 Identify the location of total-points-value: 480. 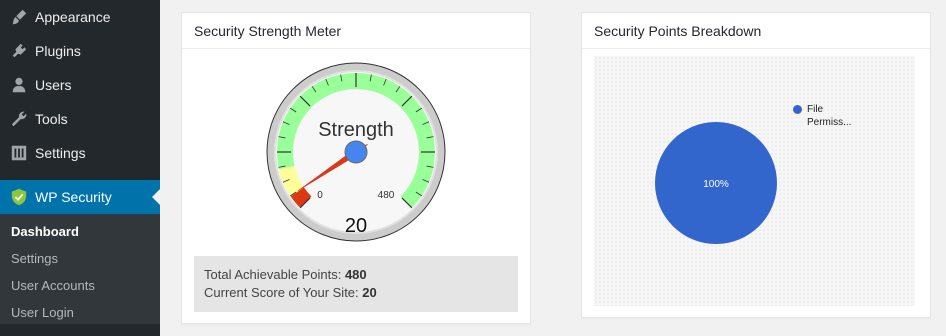
(355, 274).